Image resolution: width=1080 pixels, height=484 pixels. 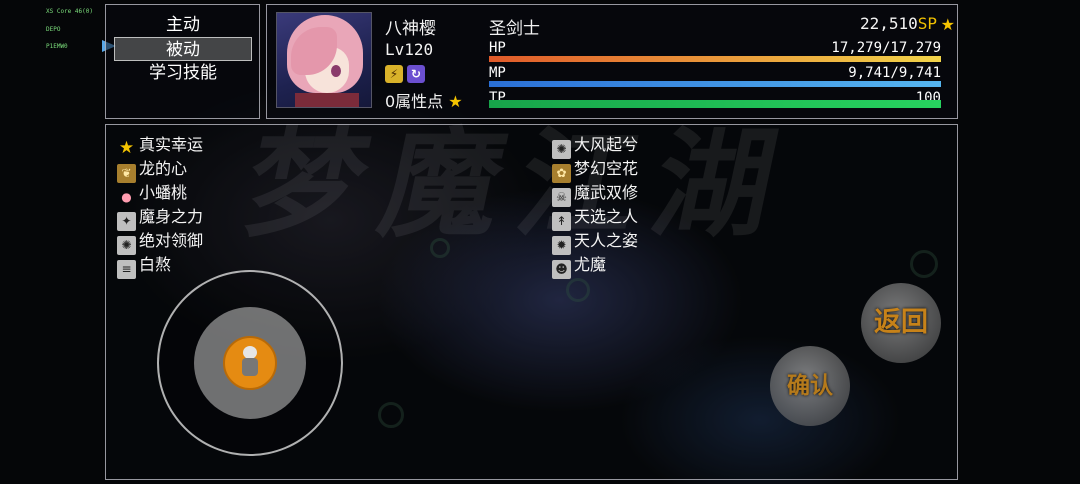 I want to click on skill-item: ✿ 梦幻空花, so click(x=595, y=170).